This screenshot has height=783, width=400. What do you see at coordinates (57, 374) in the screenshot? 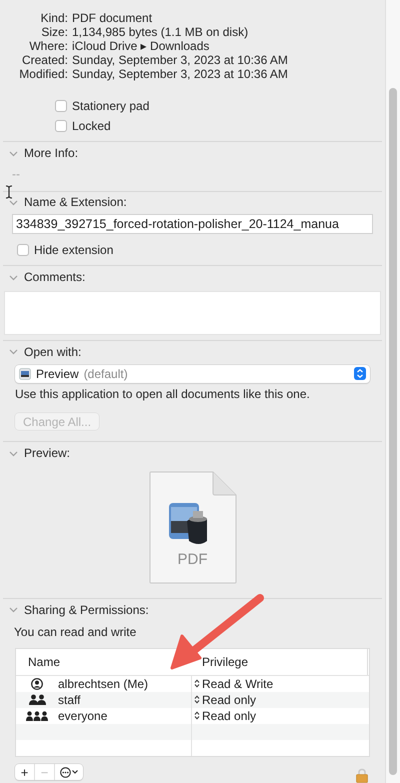
I see `app-name: Preview` at bounding box center [57, 374].